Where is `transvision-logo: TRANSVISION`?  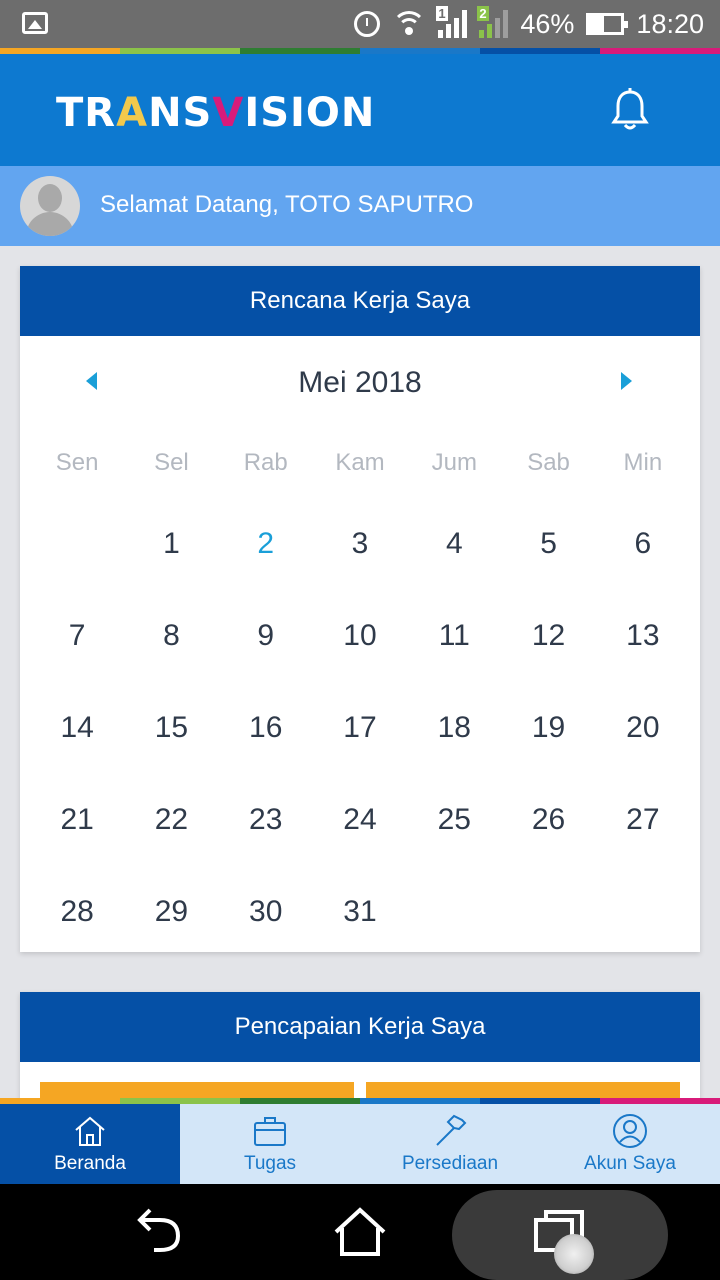 transvision-logo: TRANSVISION is located at coordinates (216, 113).